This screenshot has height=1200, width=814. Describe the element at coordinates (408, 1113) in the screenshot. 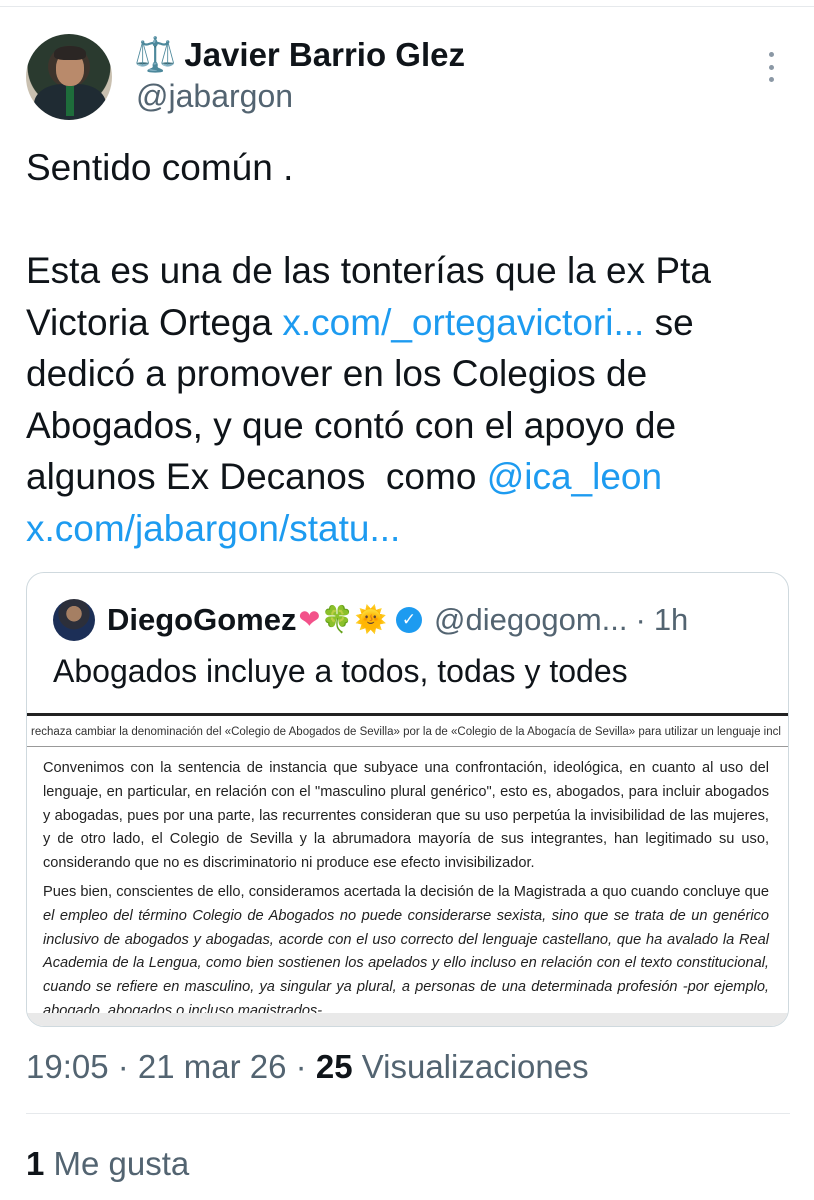

I see `meta-divider` at that location.